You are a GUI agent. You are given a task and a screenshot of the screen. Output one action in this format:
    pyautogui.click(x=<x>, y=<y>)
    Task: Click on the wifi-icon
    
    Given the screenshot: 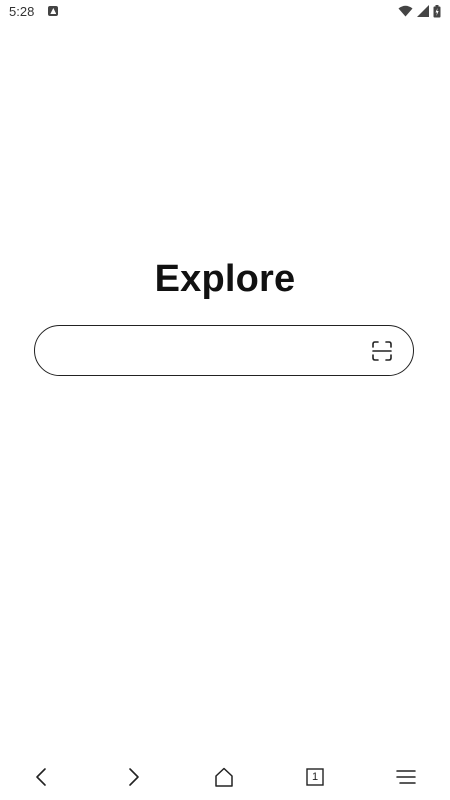 What is the action you would take?
    pyautogui.click(x=405, y=11)
    